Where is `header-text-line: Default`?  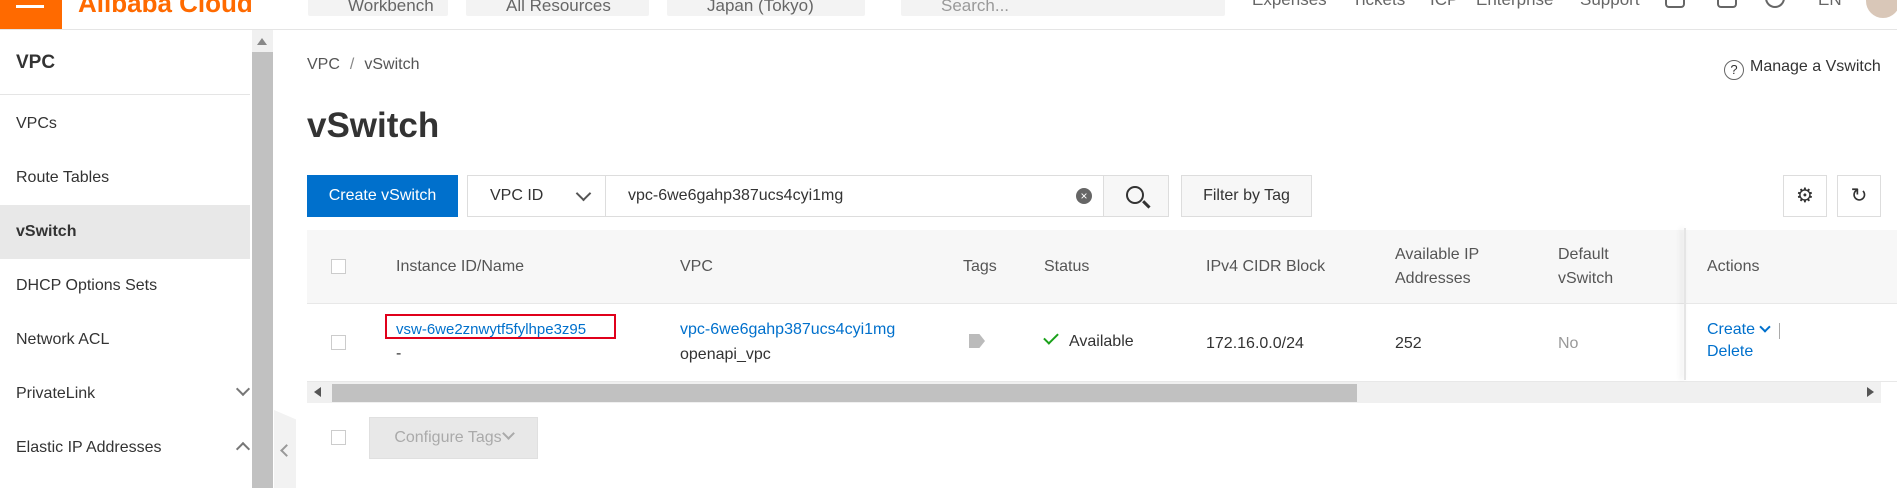
header-text-line: Default is located at coordinates (1583, 254).